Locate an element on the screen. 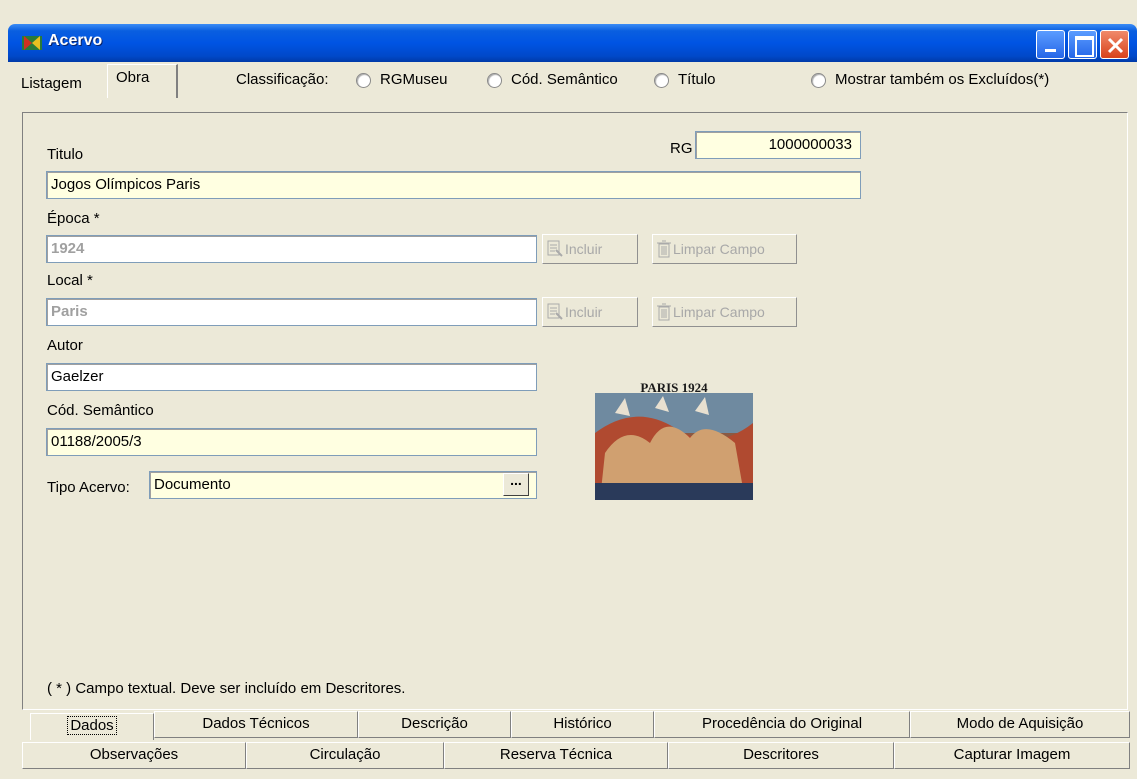 The width and height of the screenshot is (1137, 779). close-icon is located at coordinates (1115, 45).